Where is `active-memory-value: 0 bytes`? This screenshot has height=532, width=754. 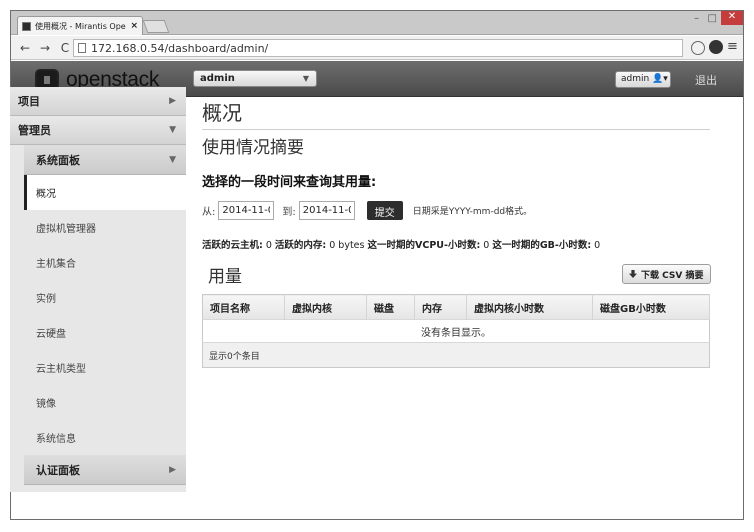
active-memory-value: 0 bytes is located at coordinates (347, 245).